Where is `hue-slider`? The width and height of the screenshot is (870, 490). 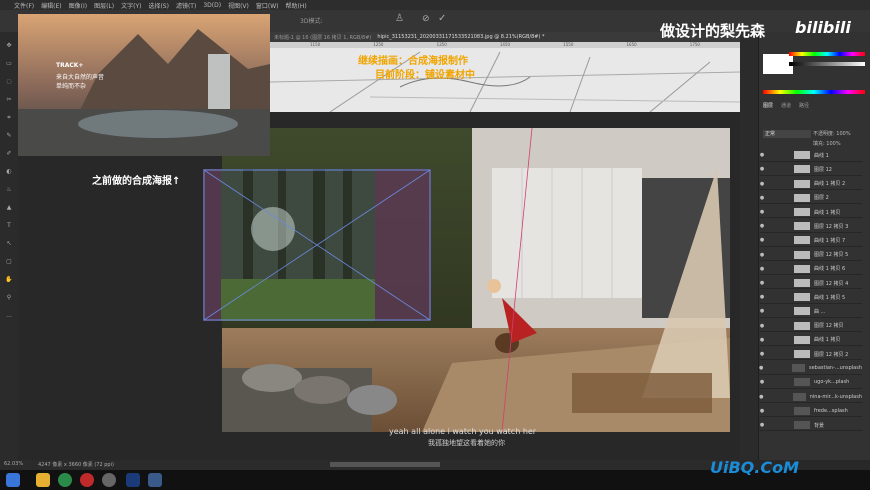 hue-slider is located at coordinates (827, 54).